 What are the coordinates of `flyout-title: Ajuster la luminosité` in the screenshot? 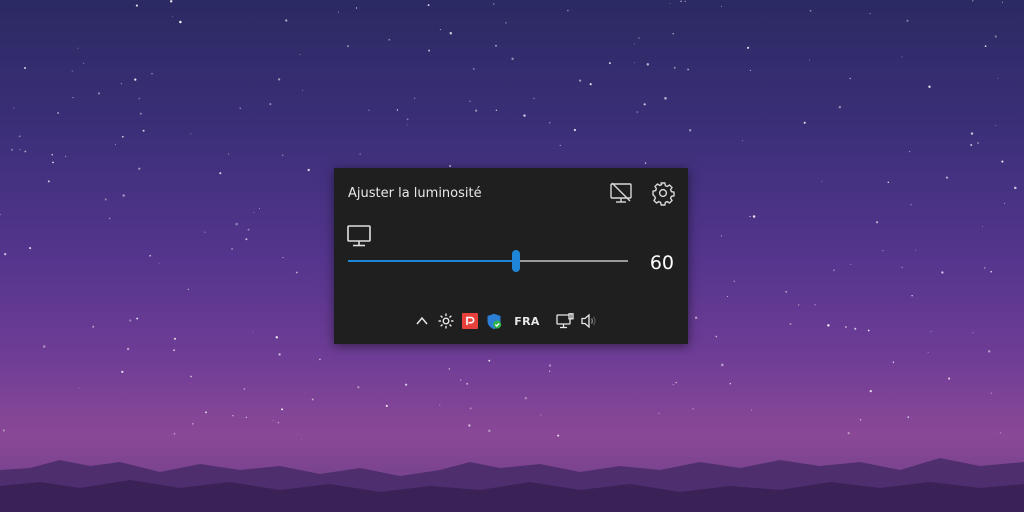 It's located at (415, 193).